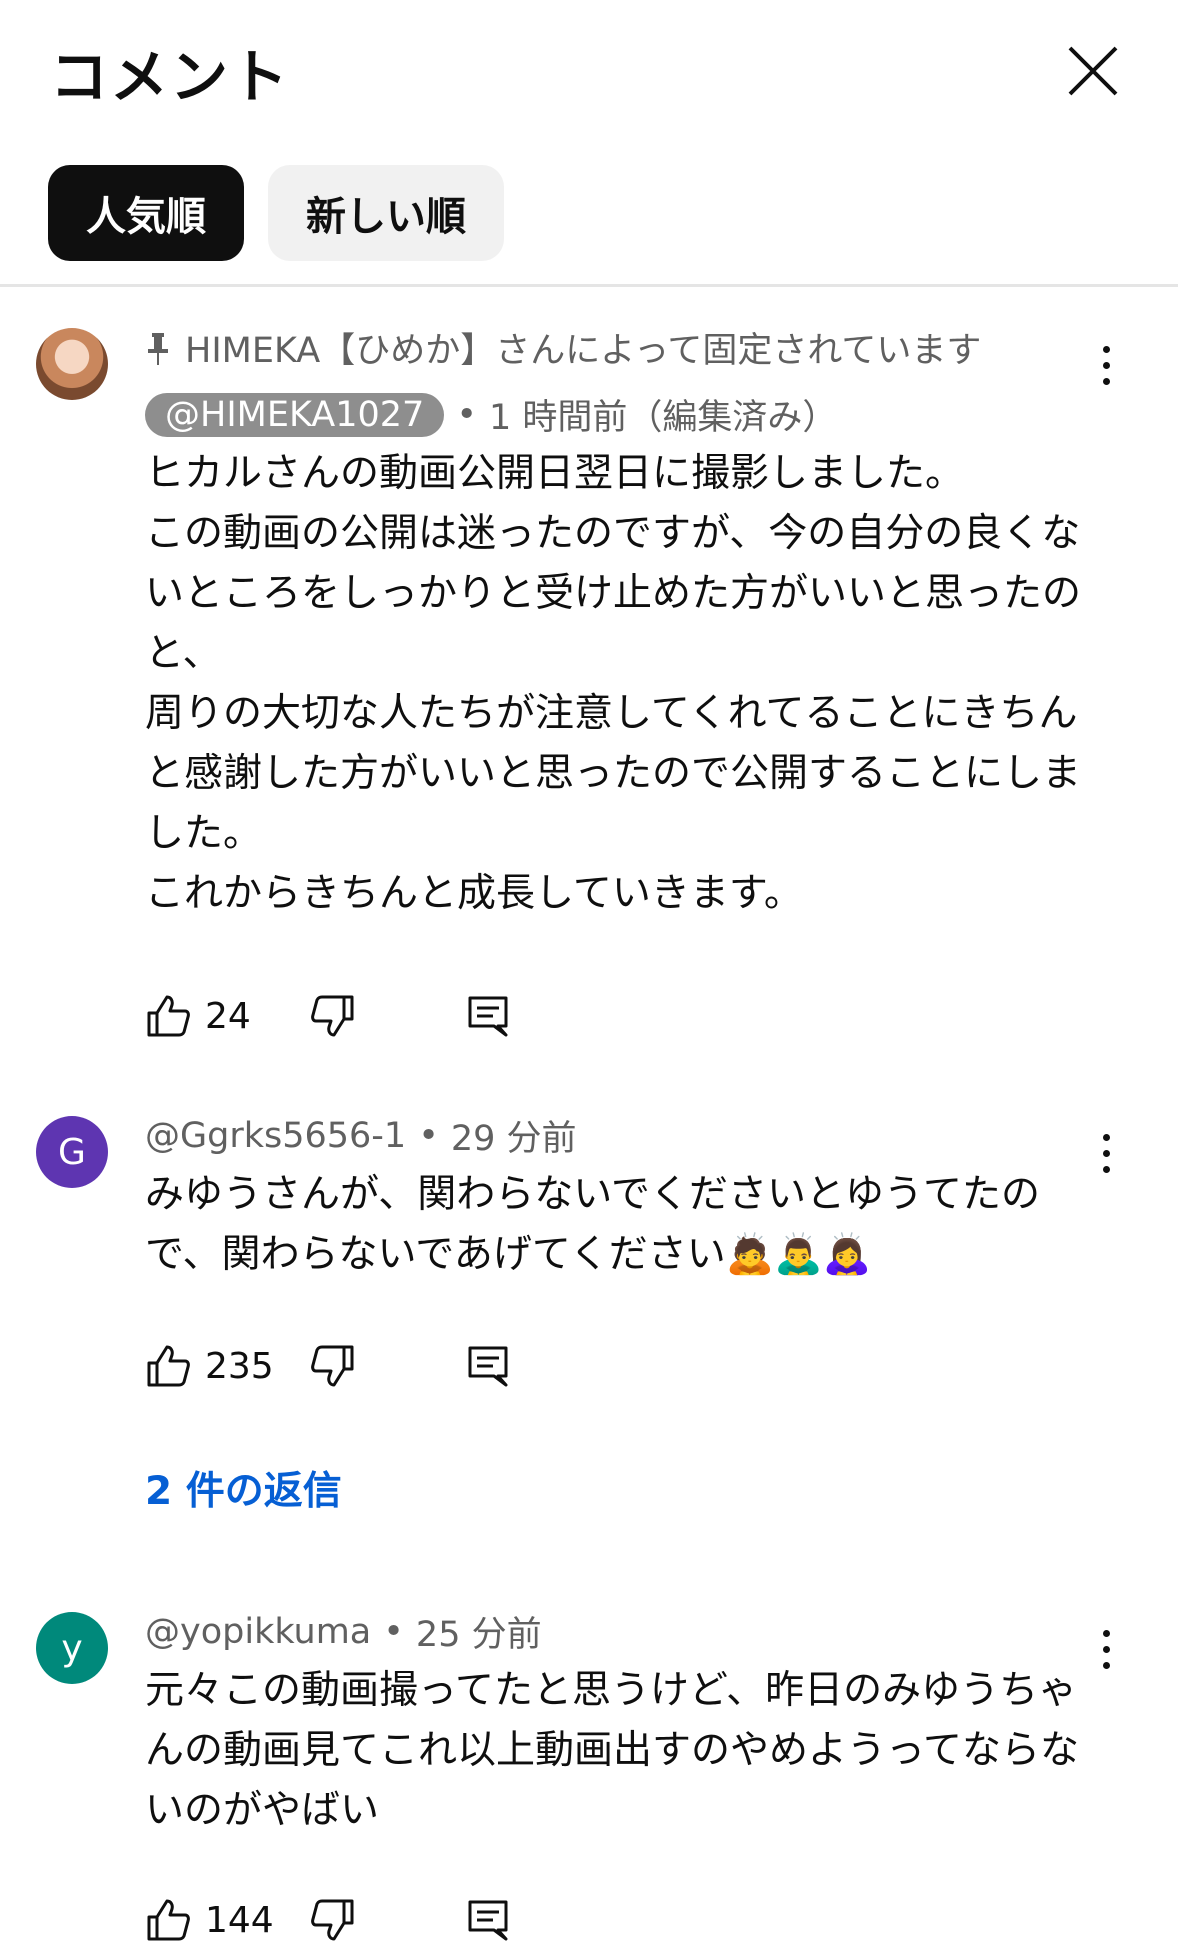 The width and height of the screenshot is (1178, 1959). What do you see at coordinates (239, 1920) in the screenshot?
I see `like-count: 144` at bounding box center [239, 1920].